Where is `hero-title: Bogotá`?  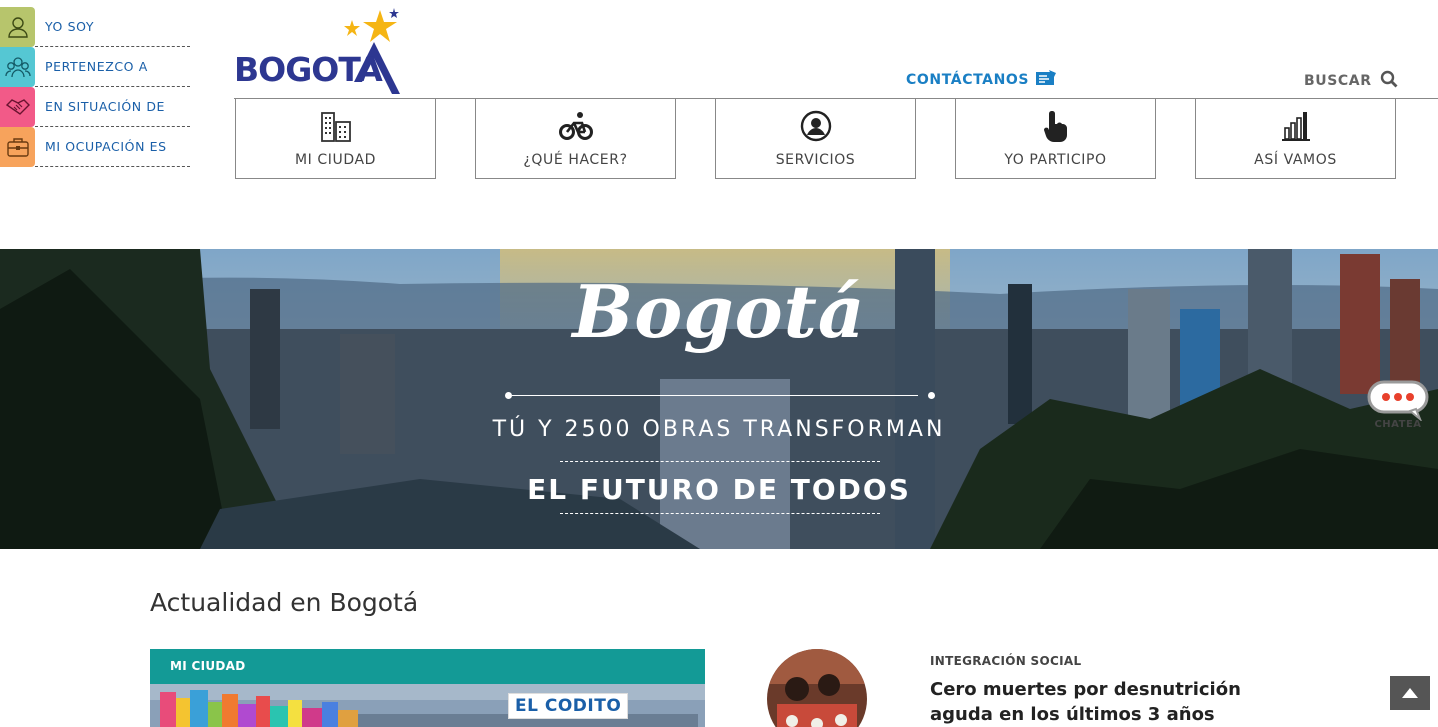
hero-title: Bogotá is located at coordinates (719, 311).